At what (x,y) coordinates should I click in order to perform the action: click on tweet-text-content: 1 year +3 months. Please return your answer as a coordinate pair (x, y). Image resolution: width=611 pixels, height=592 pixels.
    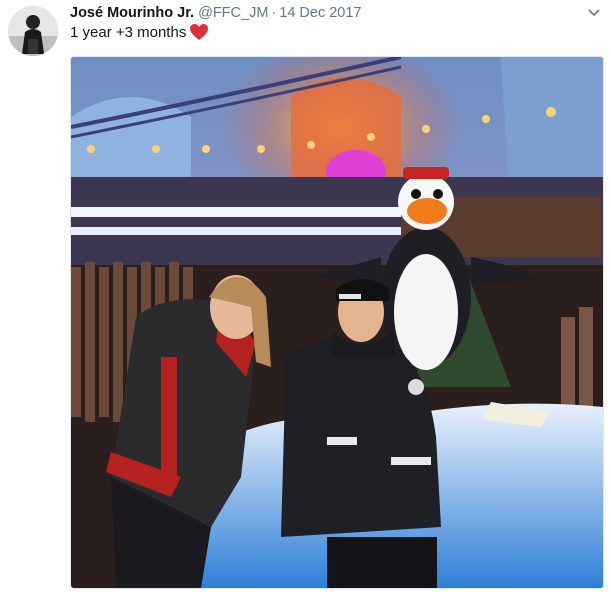
    Looking at the image, I should click on (128, 32).